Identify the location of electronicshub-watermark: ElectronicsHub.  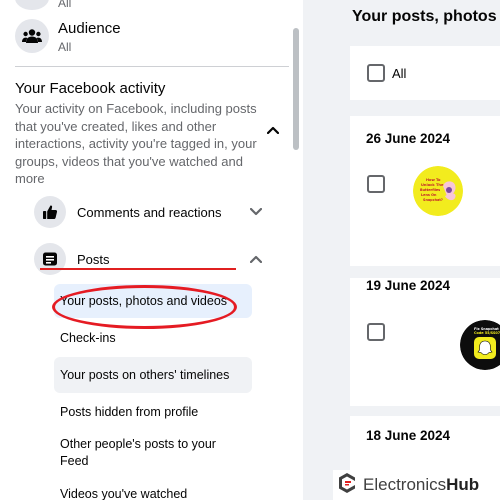
(416, 485).